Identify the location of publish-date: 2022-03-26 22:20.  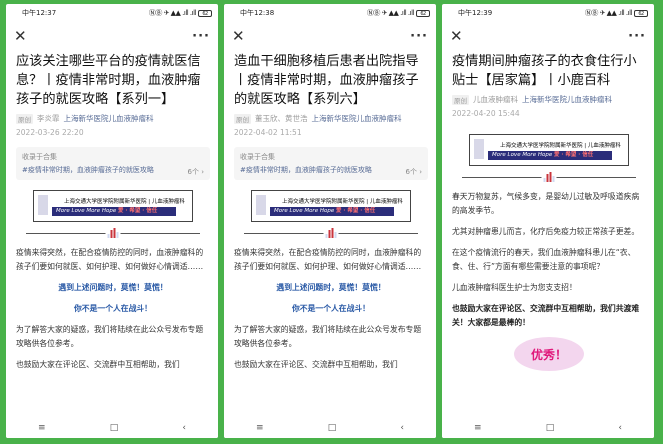
(50, 132).